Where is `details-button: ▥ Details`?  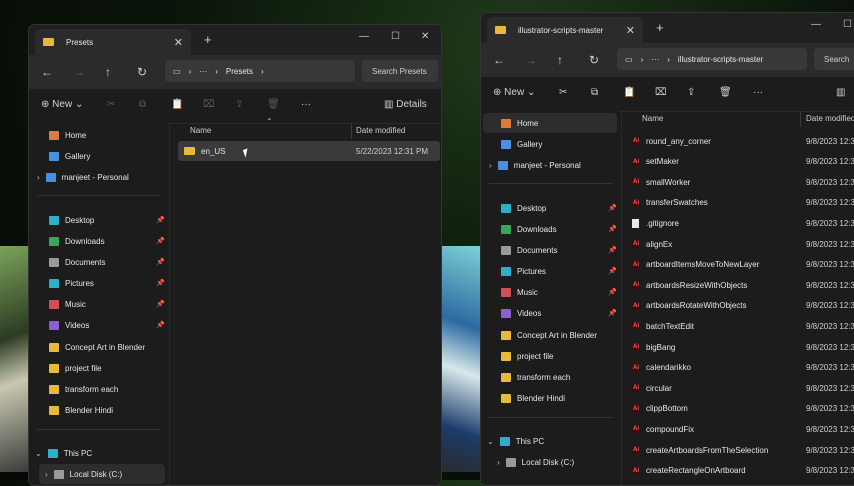
details-button: ▥ Details is located at coordinates (405, 104).